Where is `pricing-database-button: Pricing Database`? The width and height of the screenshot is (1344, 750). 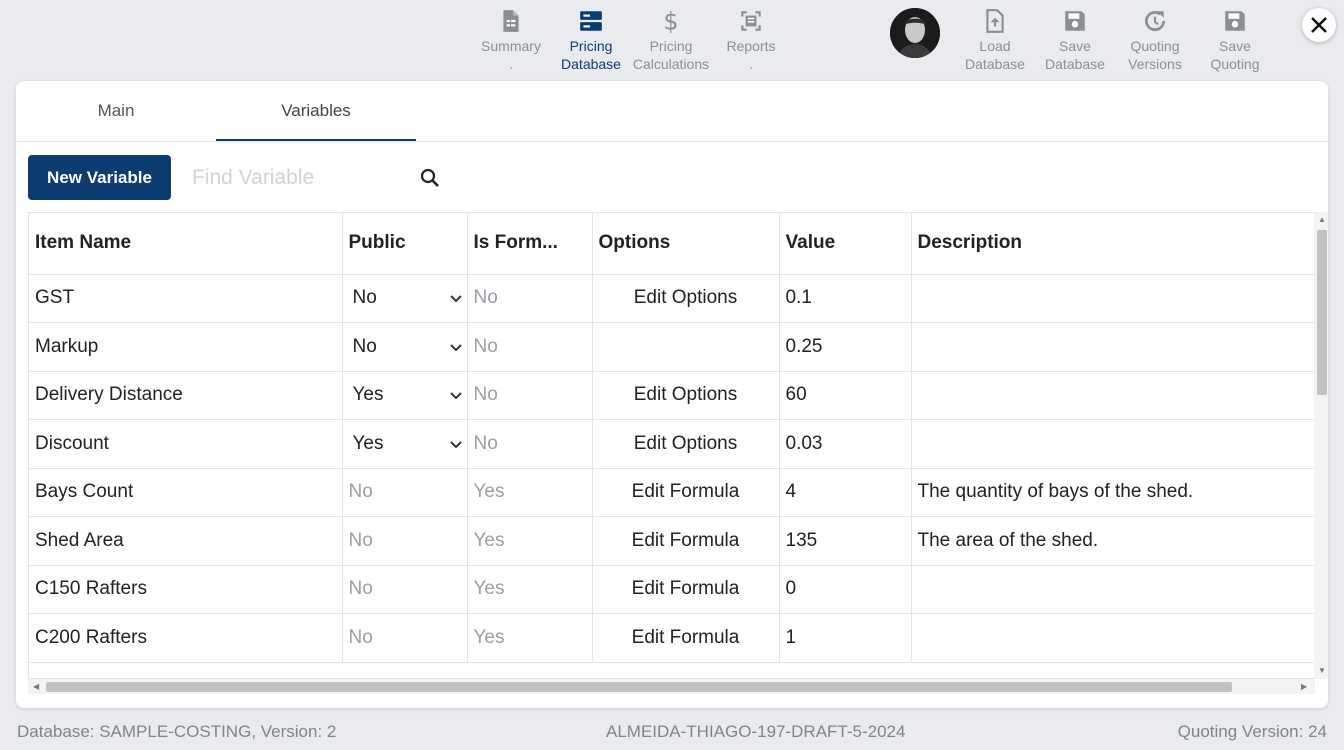
pricing-database-button: Pricing Database is located at coordinates (591, 40).